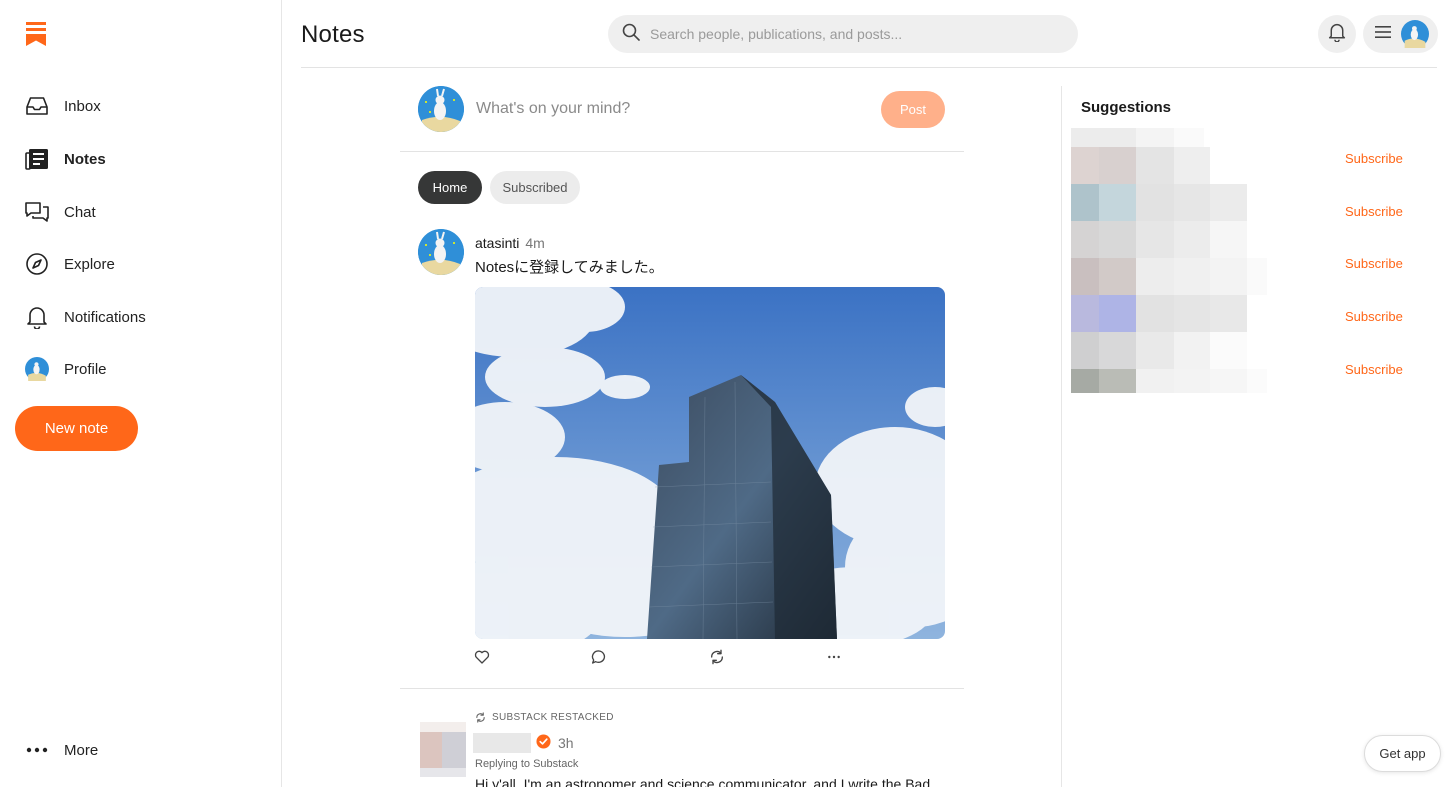  What do you see at coordinates (62, 106) in the screenshot?
I see `sidebar-item-inbox: Inbox` at bounding box center [62, 106].